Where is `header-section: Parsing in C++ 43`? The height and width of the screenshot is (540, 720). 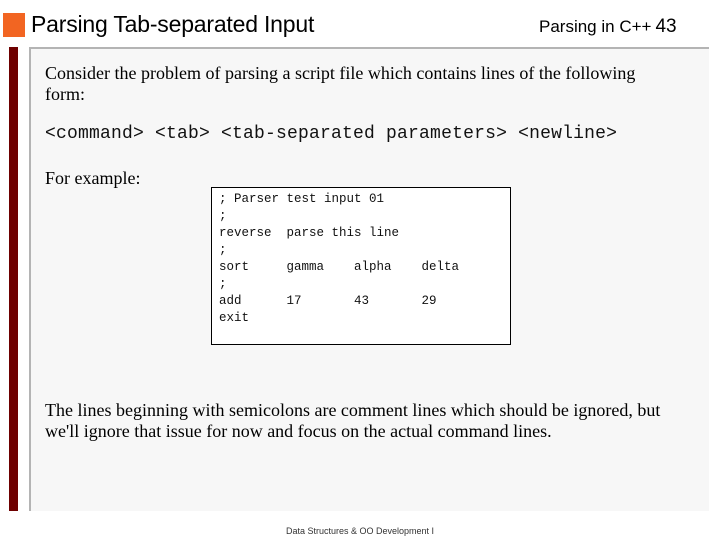 header-section: Parsing in C++ 43 is located at coordinates (608, 27).